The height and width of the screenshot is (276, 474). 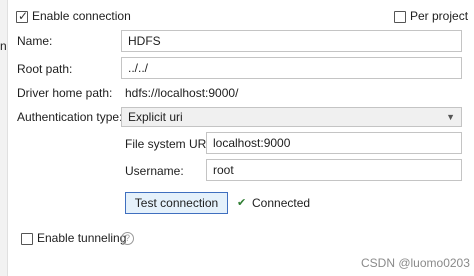 I want to click on username-input: root, so click(x=334, y=170).